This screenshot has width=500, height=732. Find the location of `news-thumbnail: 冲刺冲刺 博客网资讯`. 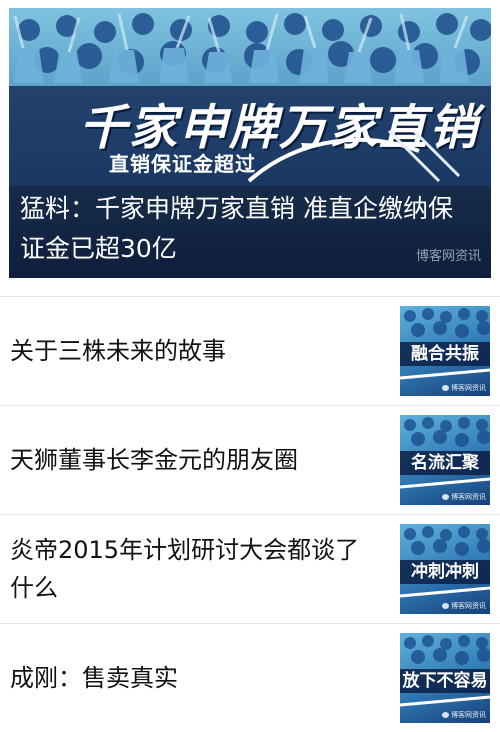

news-thumbnail: 冲刺冲刺 博客网资讯 is located at coordinates (445, 569).